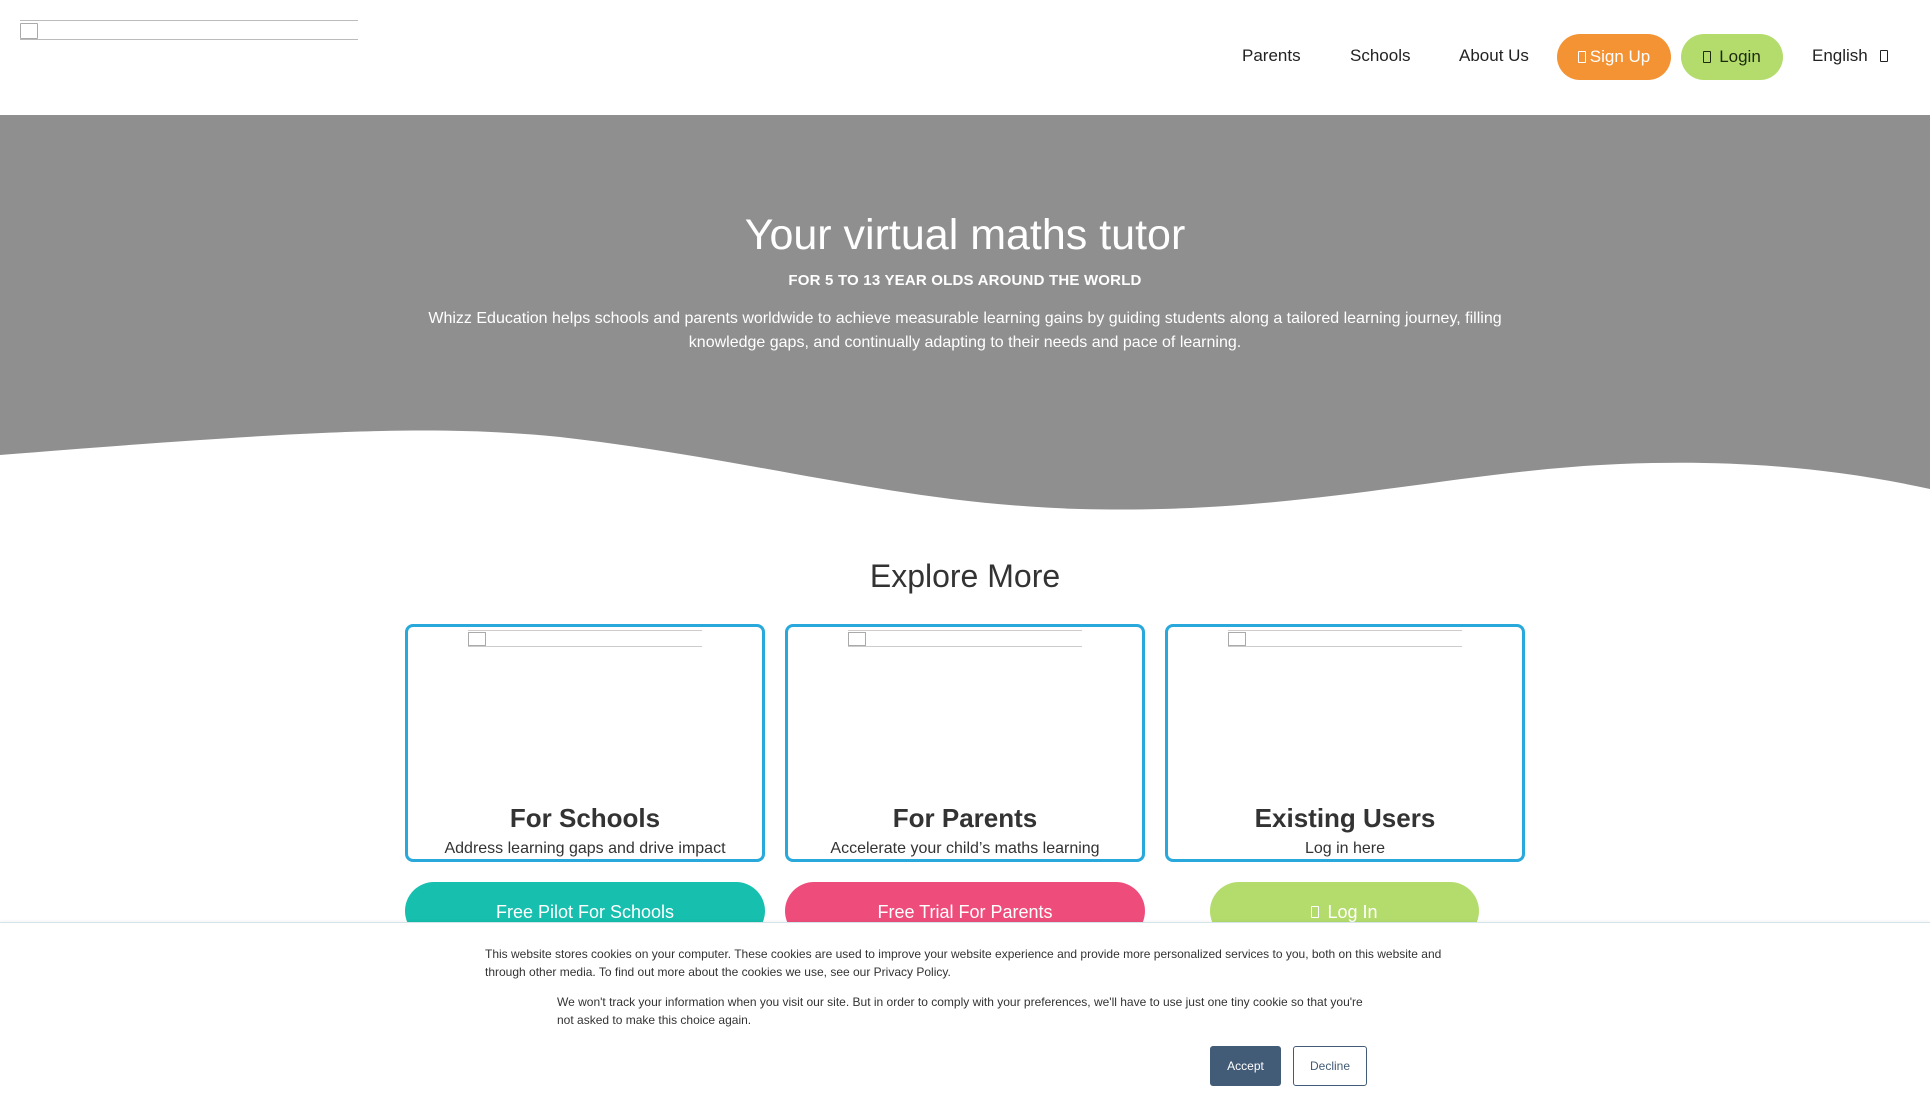 The image size is (1930, 1112). I want to click on card-title: Existing Users, so click(1345, 818).